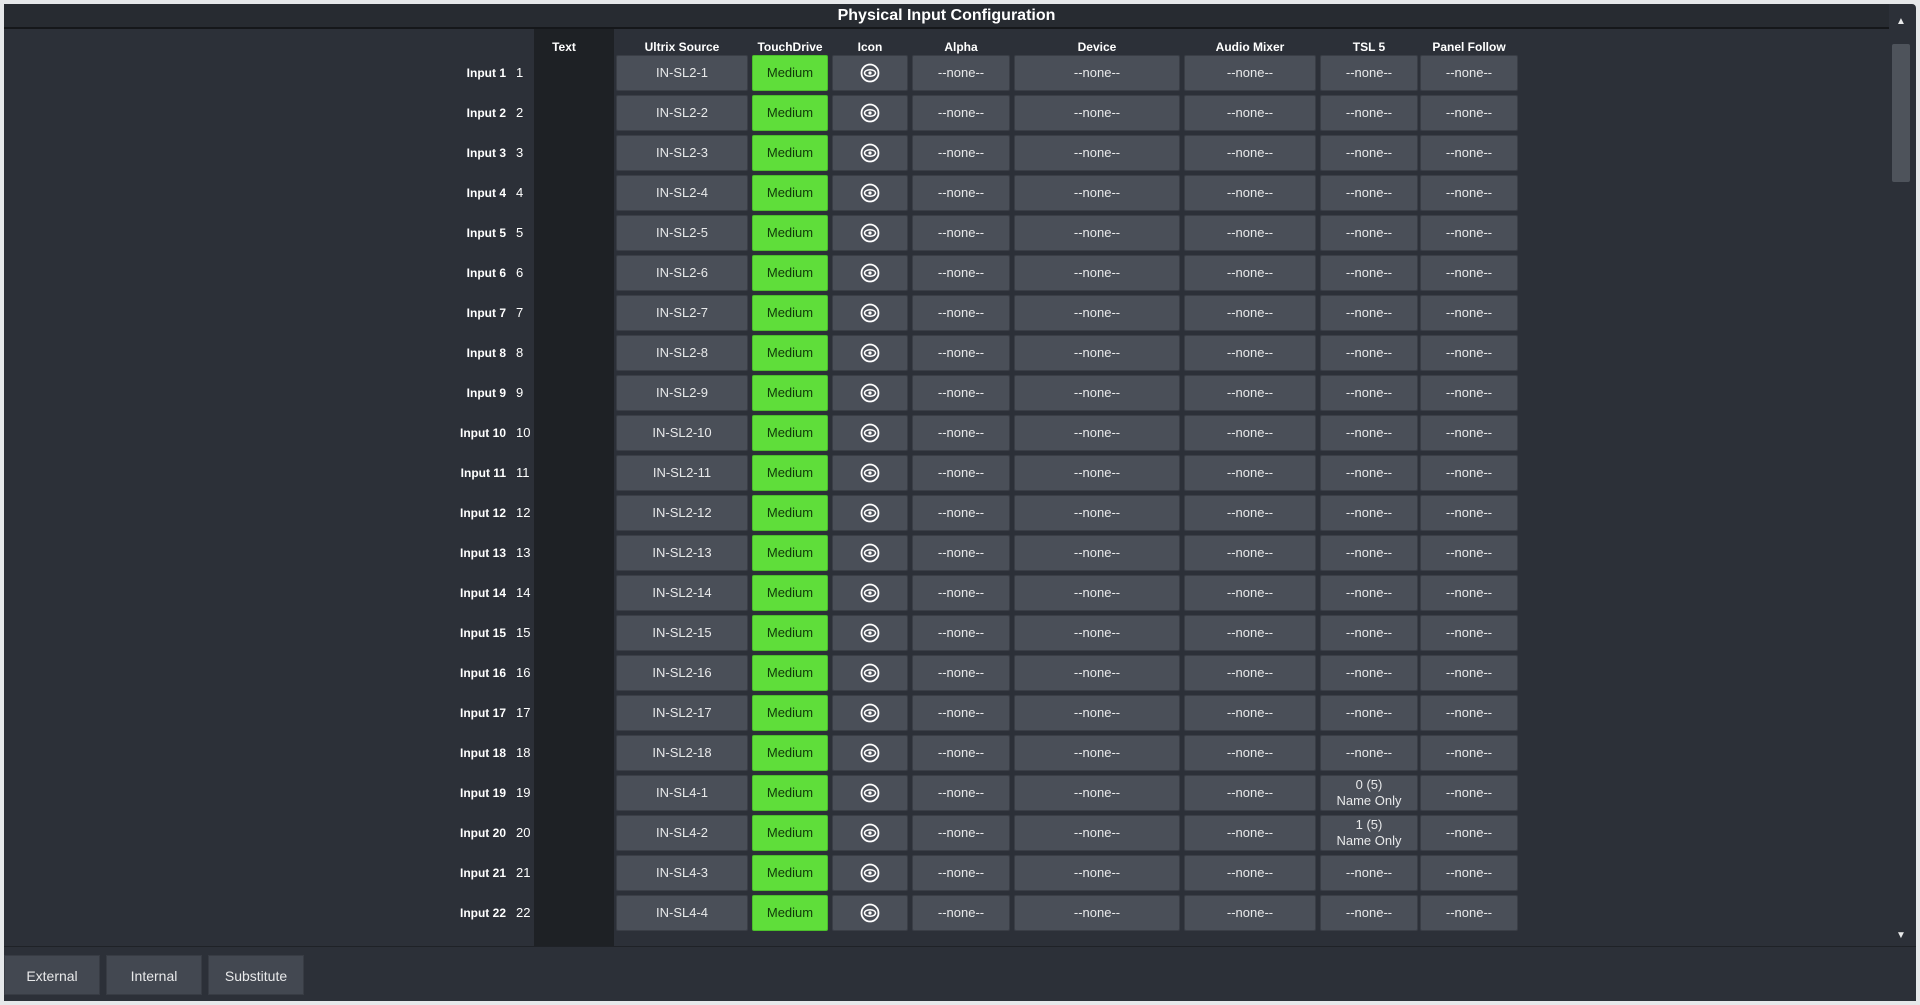 The image size is (1920, 1005). Describe the element at coordinates (536, 553) in the screenshot. I see `row-text-value: 13` at that location.